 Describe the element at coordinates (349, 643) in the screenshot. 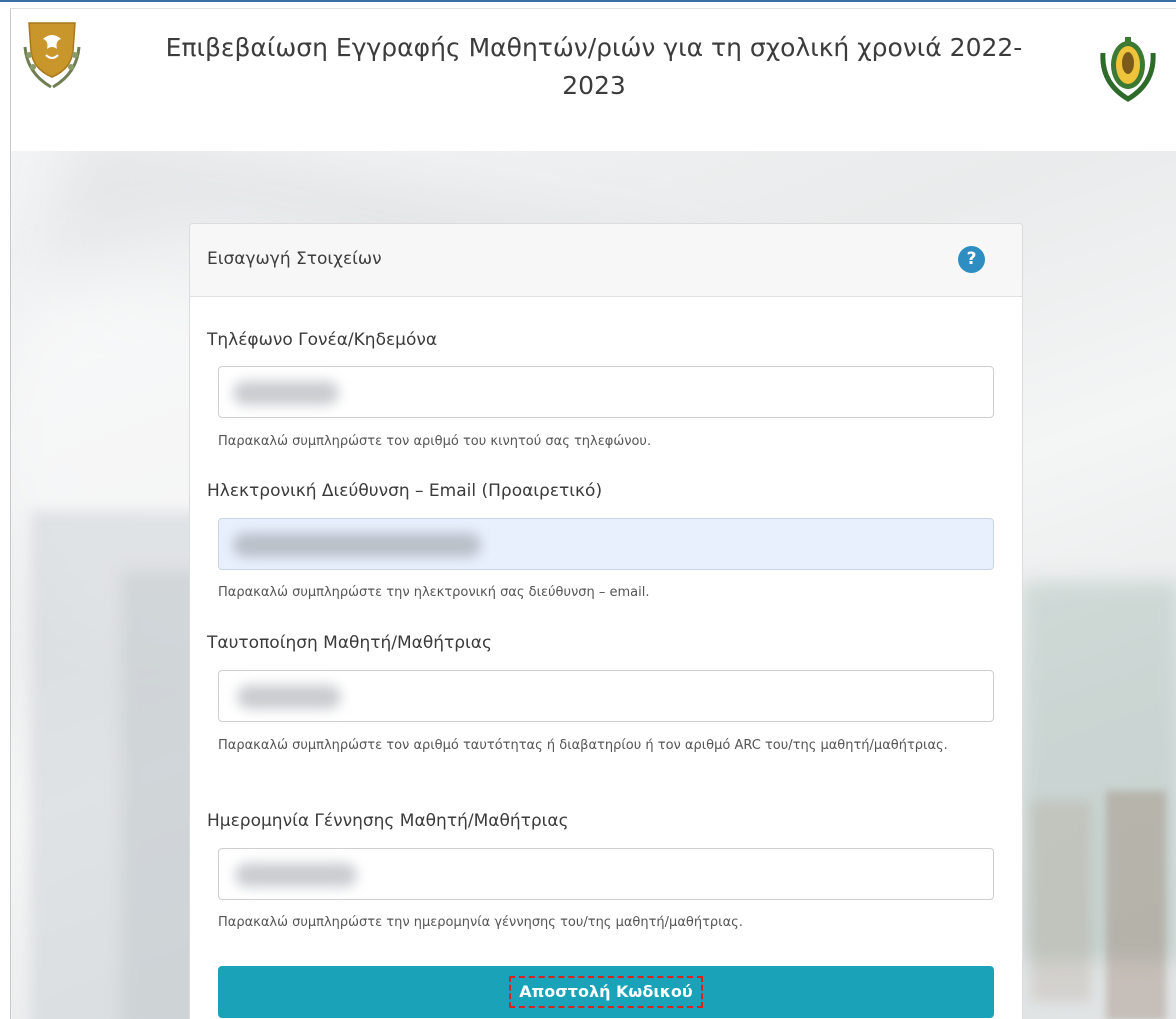

I see `student-id-label: Ταυτοποίηση Μαθητή/Μαθήτριας` at that location.